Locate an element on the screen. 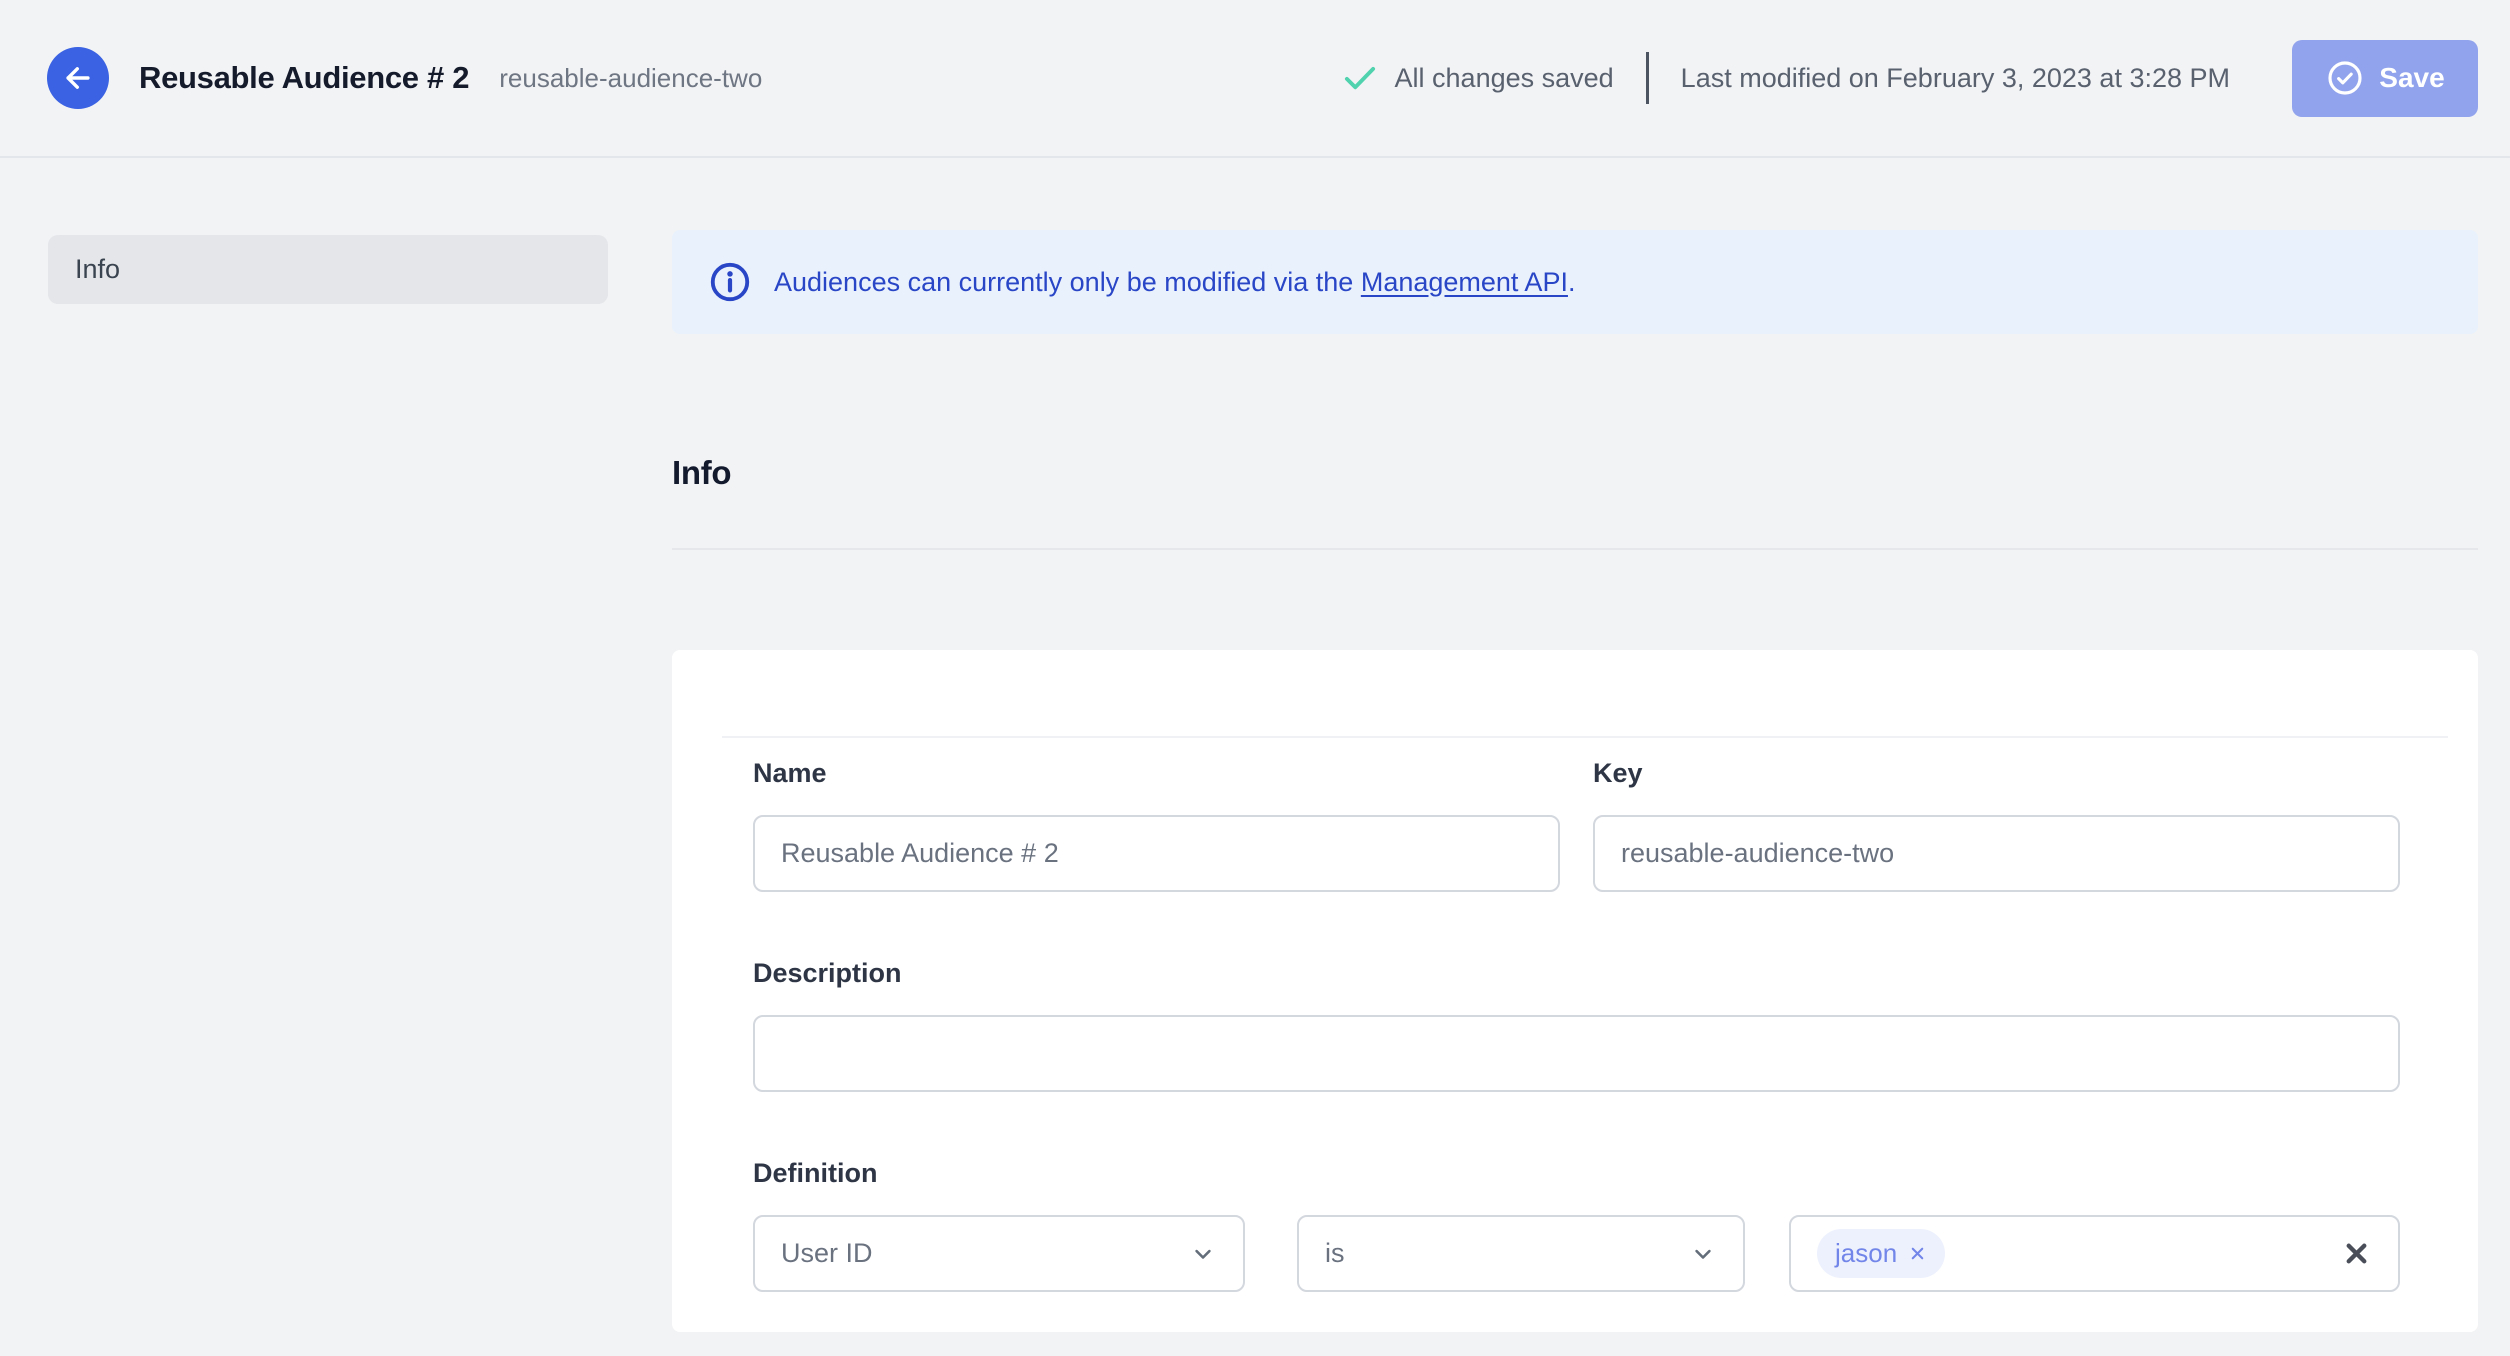 This screenshot has width=2510, height=1356. sidebar-item-info: Info is located at coordinates (328, 269).